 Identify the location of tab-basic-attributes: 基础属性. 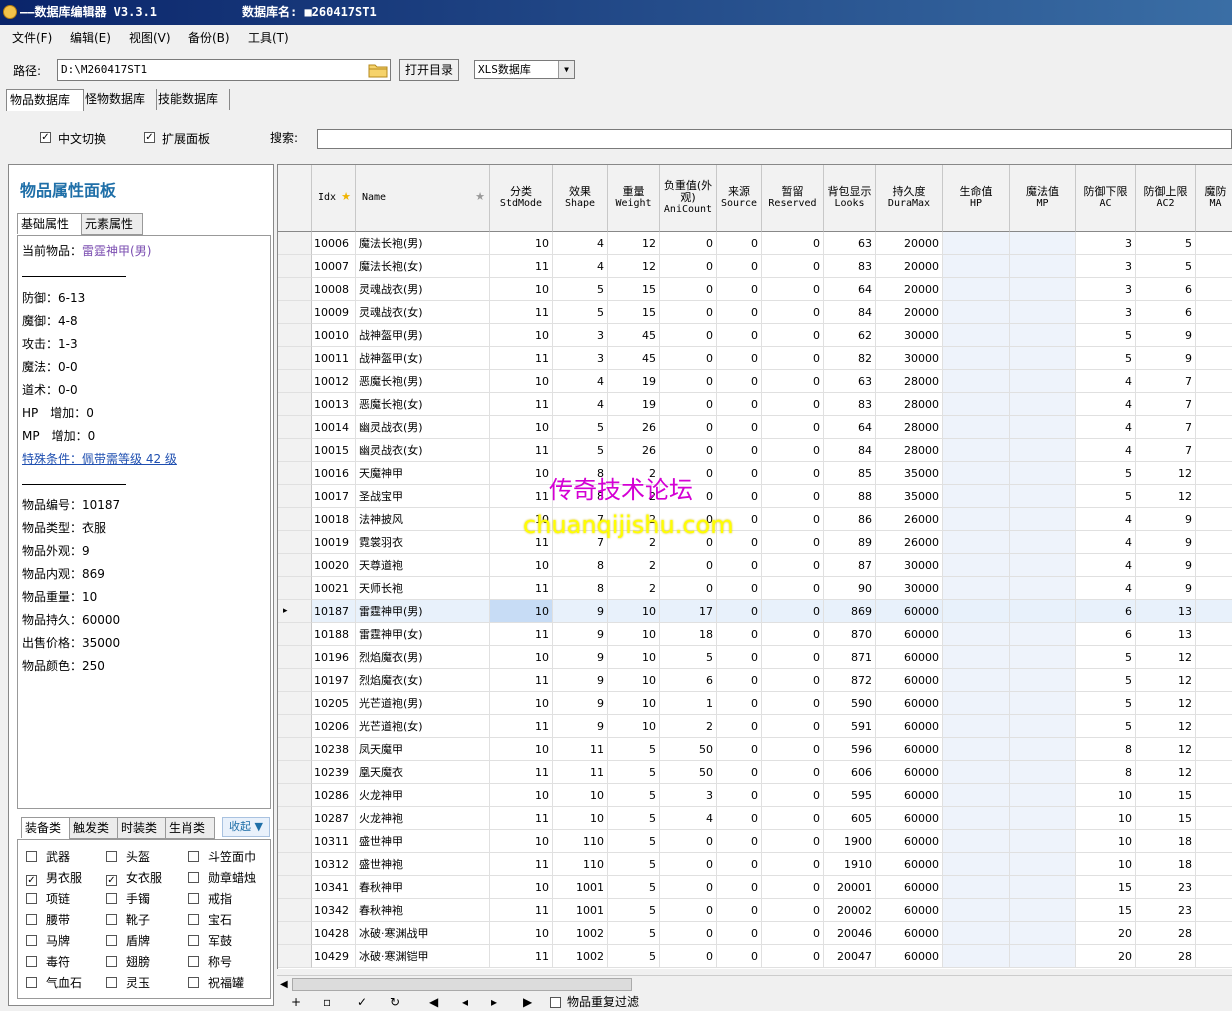
(50, 223).